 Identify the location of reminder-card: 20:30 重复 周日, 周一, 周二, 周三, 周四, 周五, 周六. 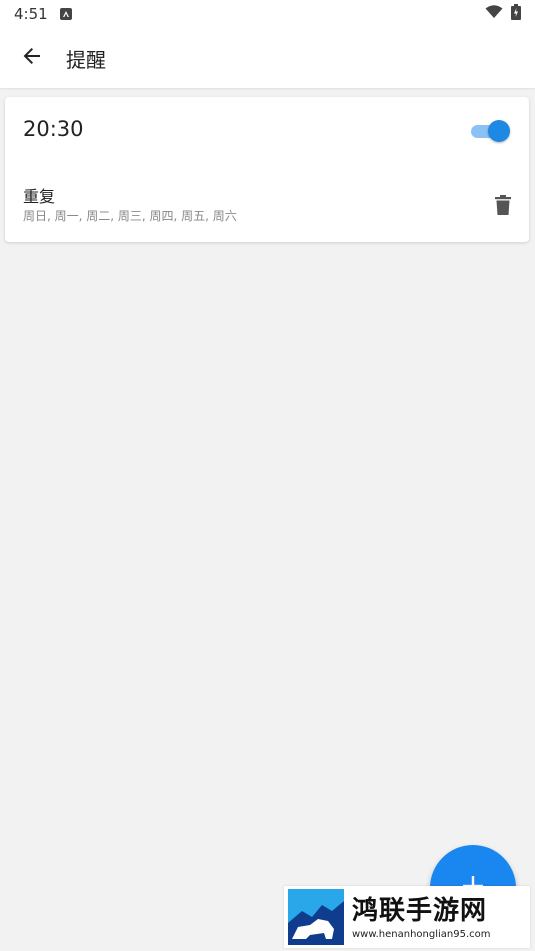
(267, 169).